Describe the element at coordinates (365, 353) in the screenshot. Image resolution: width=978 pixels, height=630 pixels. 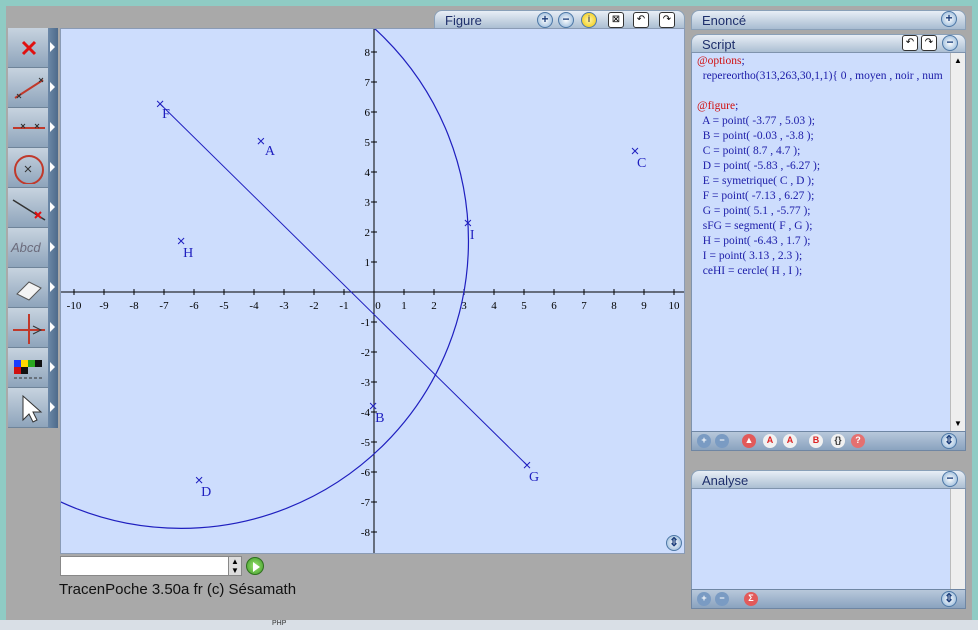
I see `y-tick-label: -2` at that location.